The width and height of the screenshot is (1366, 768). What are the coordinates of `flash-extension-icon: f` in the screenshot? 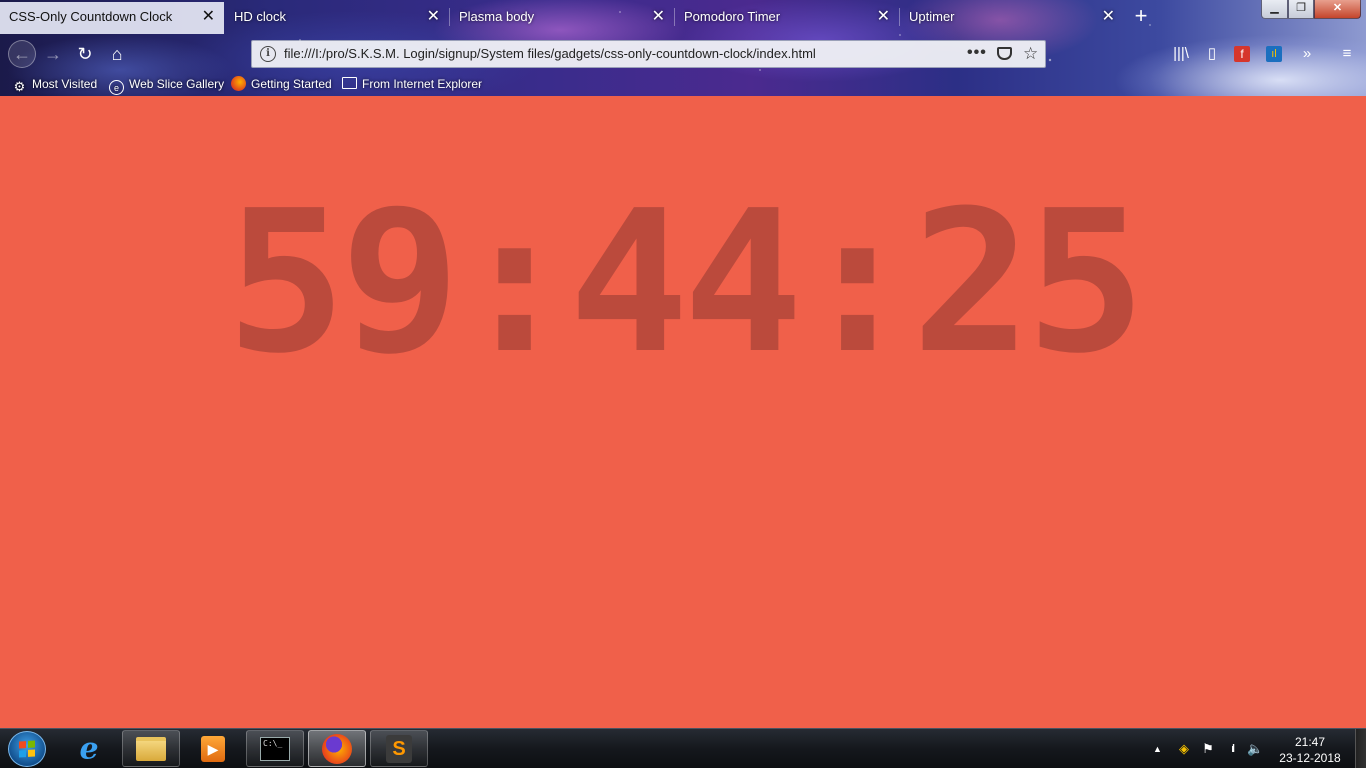 It's located at (1242, 54).